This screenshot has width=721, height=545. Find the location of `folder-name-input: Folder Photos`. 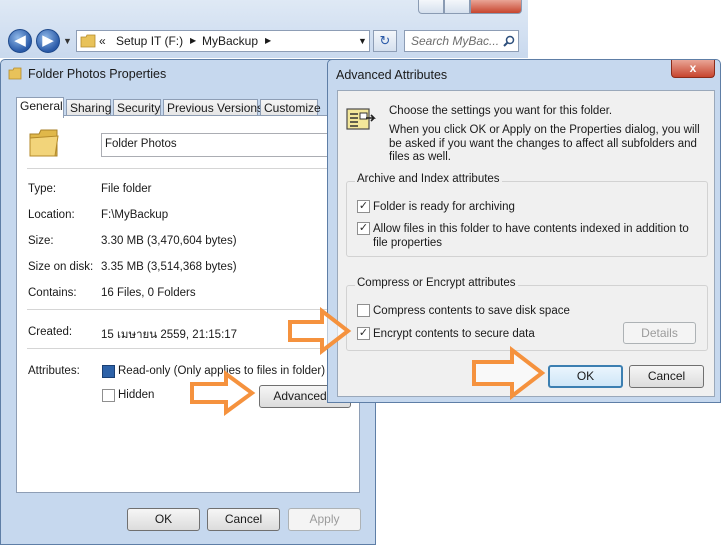

folder-name-input: Folder Photos is located at coordinates (230, 145).